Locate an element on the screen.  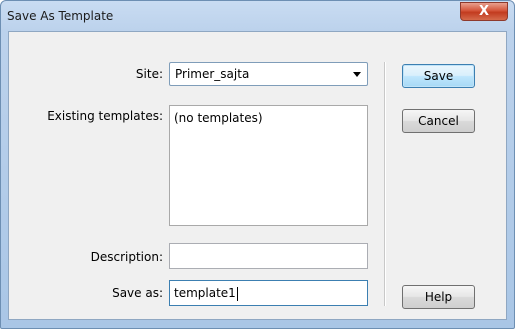
close-button: X is located at coordinates (484, 11).